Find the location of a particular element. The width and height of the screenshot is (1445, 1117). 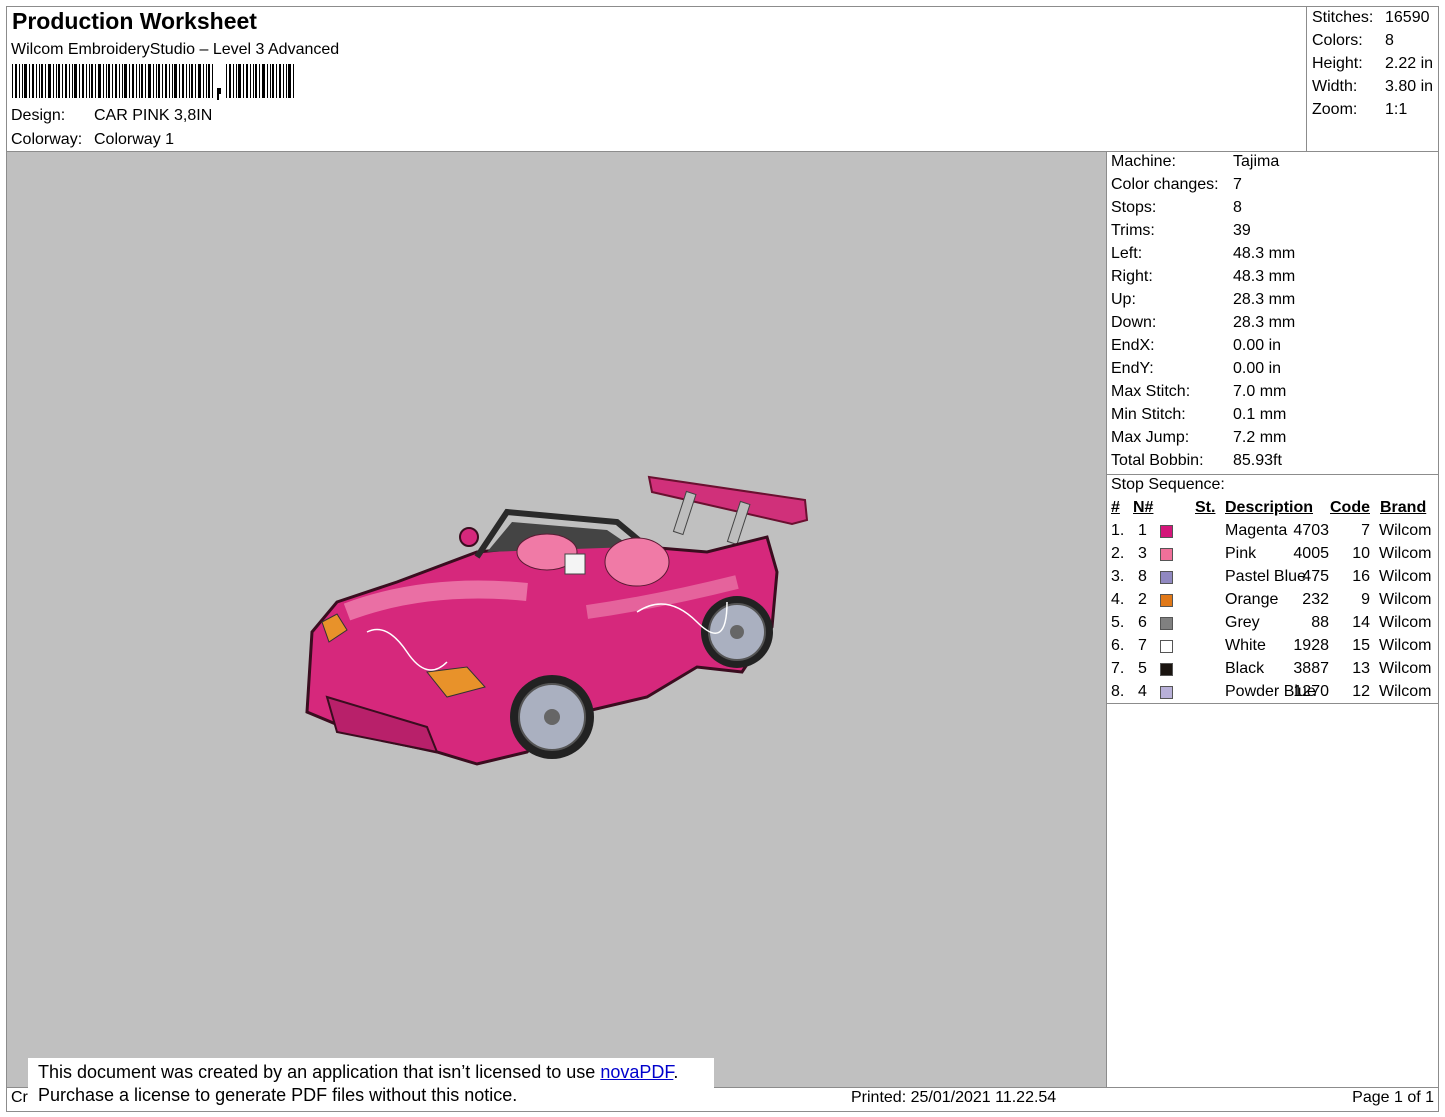

stop-stitch-code: 4005 is located at coordinates (1311, 553).